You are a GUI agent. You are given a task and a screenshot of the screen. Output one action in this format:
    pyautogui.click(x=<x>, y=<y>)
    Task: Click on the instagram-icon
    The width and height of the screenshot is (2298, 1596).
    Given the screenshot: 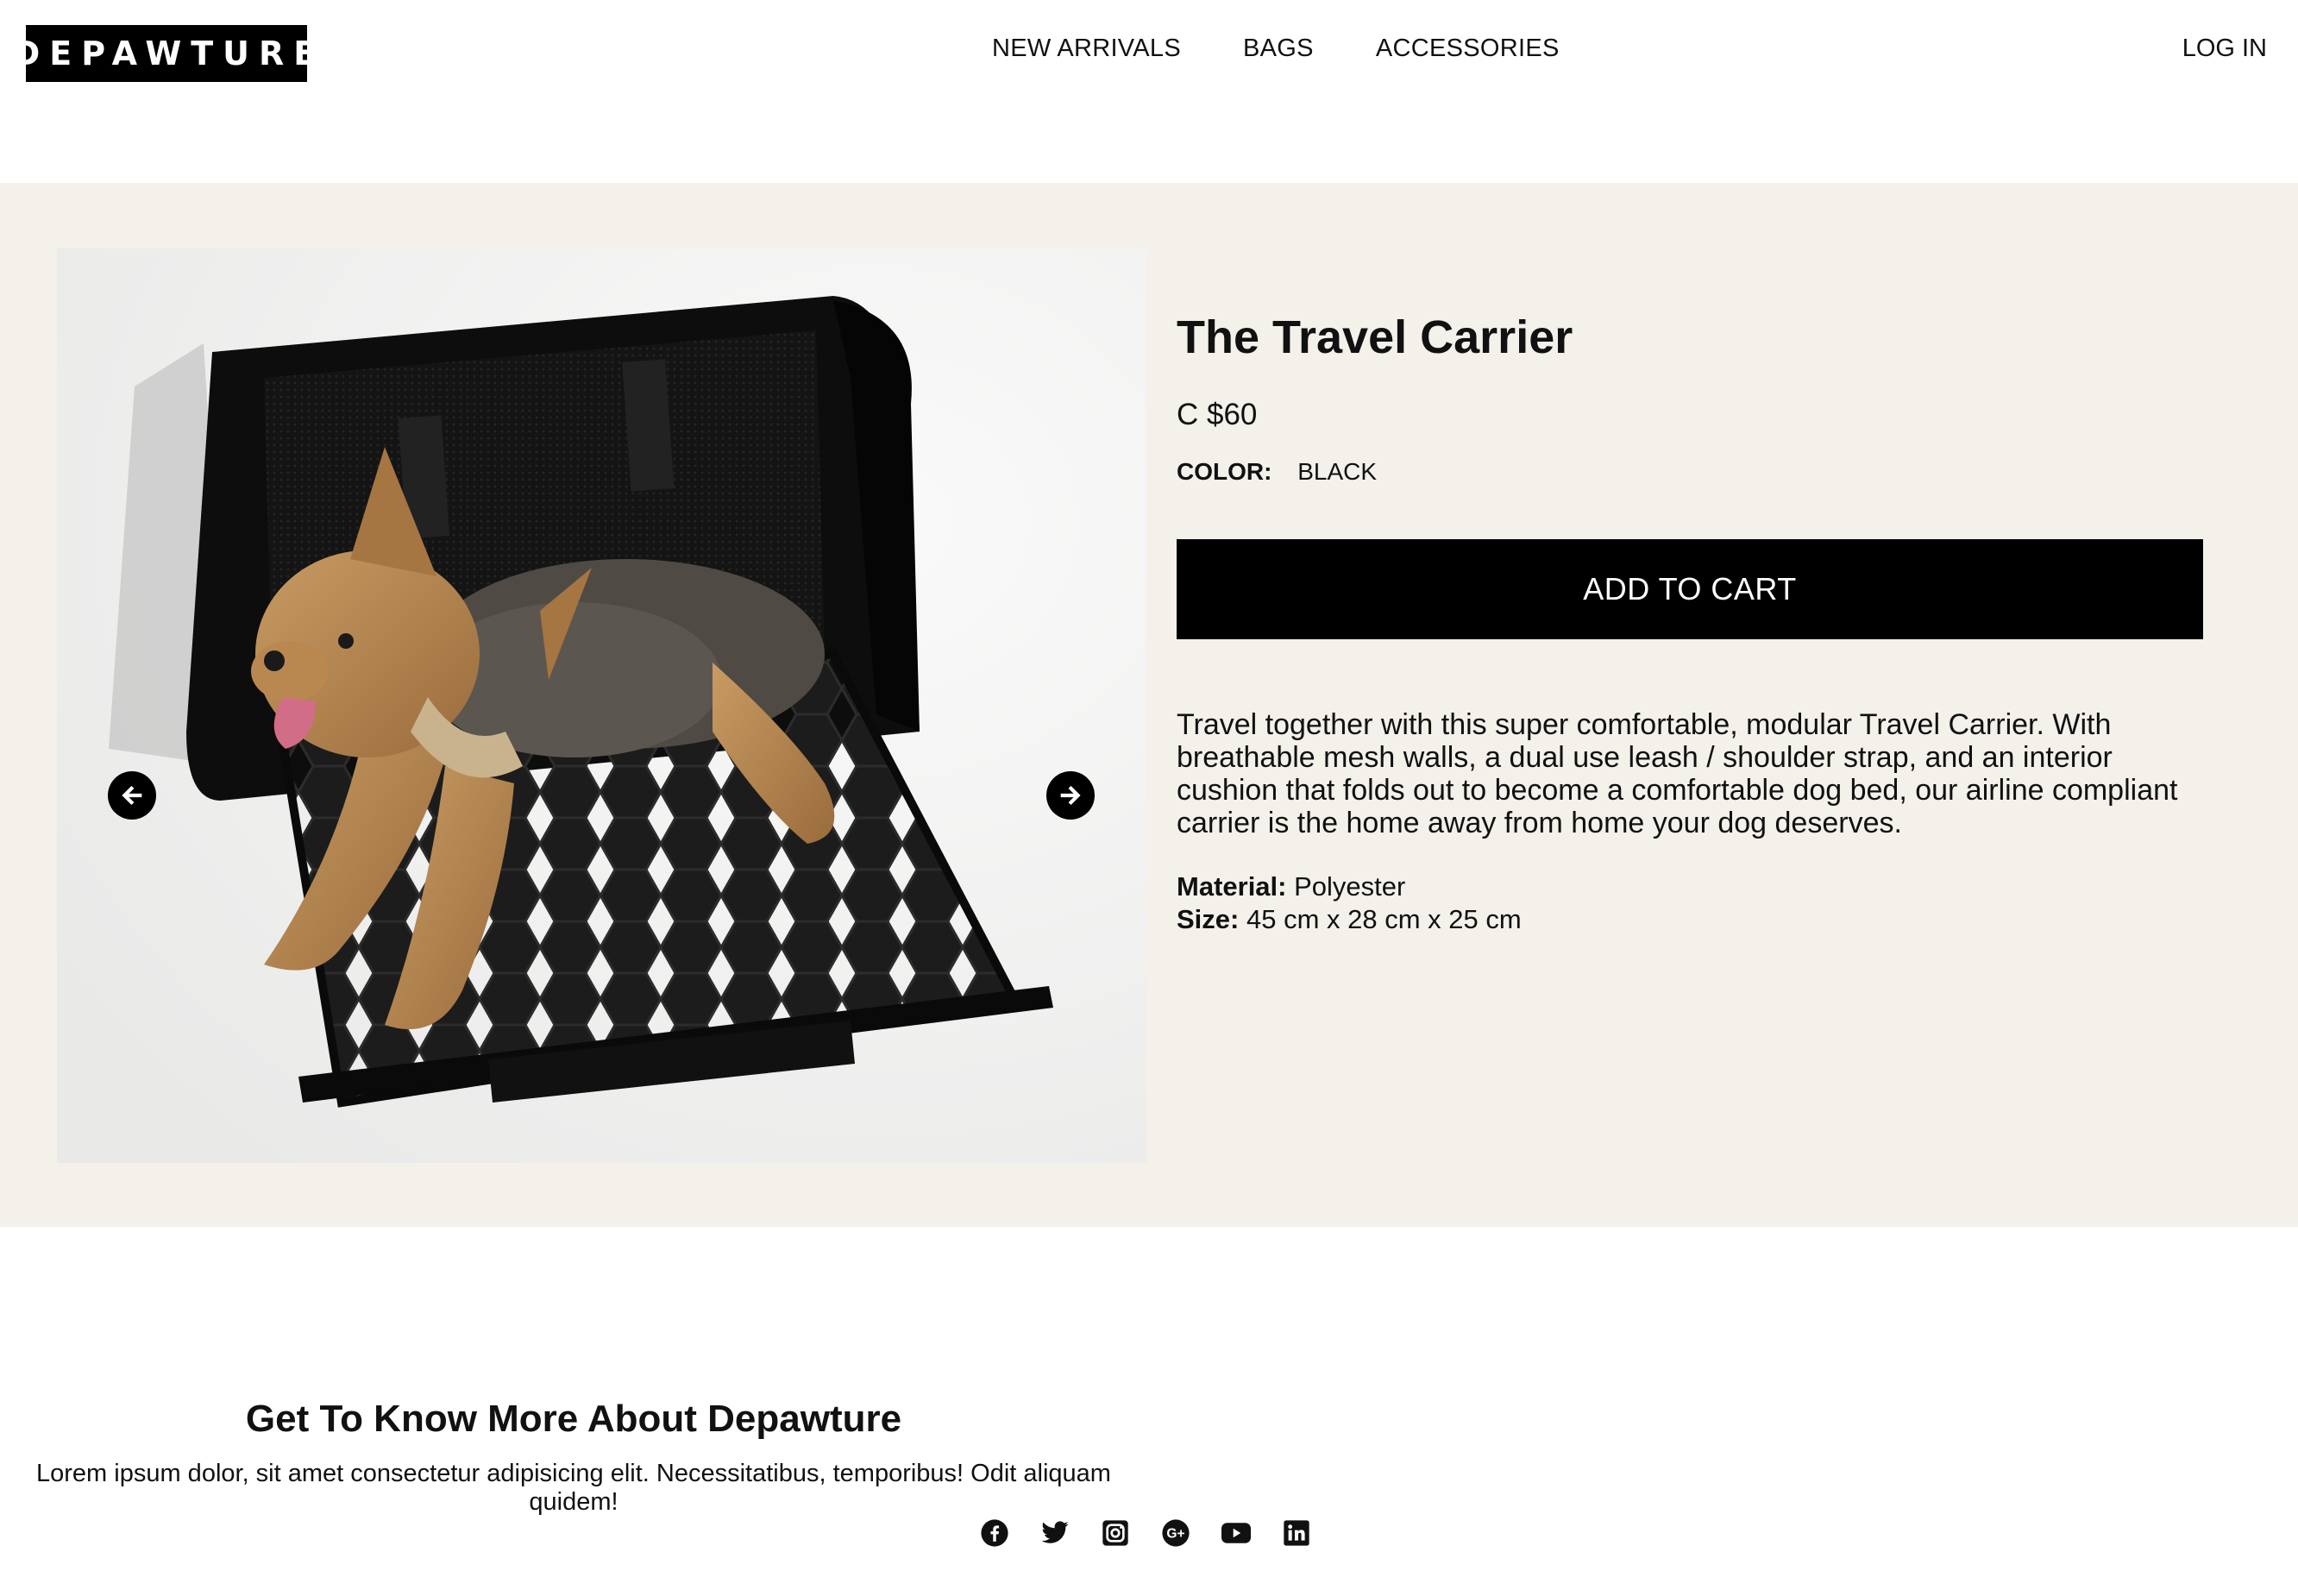 What is the action you would take?
    pyautogui.click(x=1115, y=1533)
    